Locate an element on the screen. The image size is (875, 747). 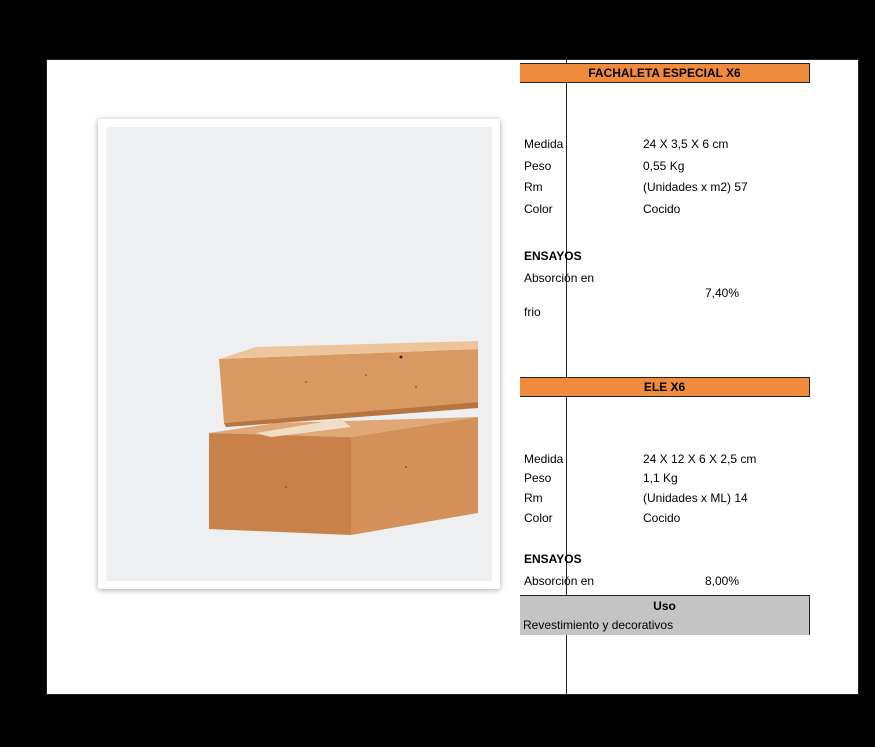
product-1-test-label-line2: frio is located at coordinates (532, 312).